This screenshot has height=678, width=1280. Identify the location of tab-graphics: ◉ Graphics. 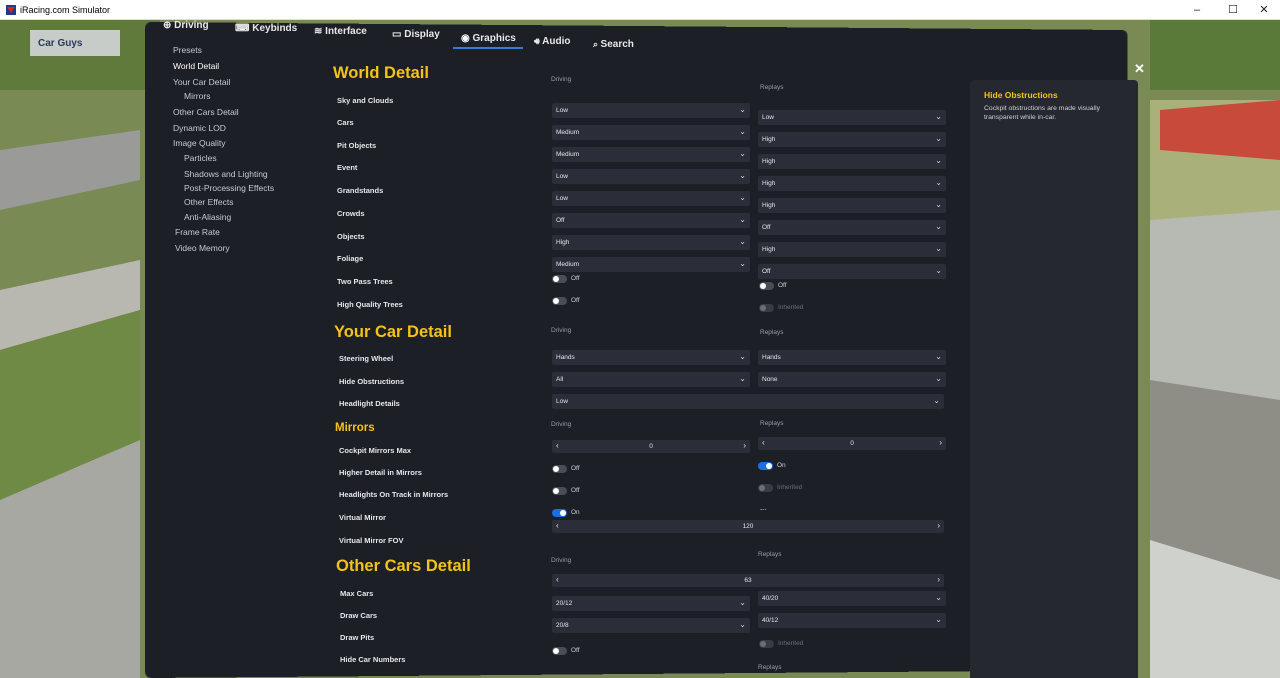
(488, 38).